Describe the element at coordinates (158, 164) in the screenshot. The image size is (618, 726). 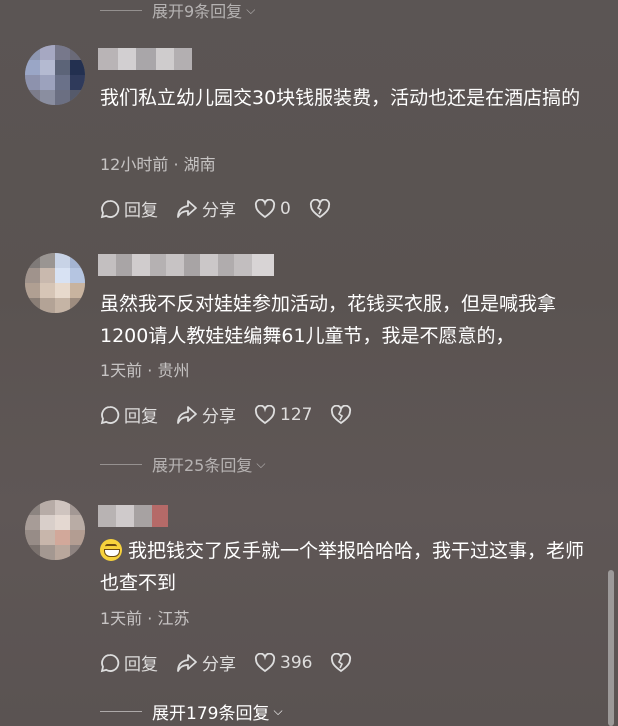
I see `comment-meta: 12小时前 · 湖南` at that location.